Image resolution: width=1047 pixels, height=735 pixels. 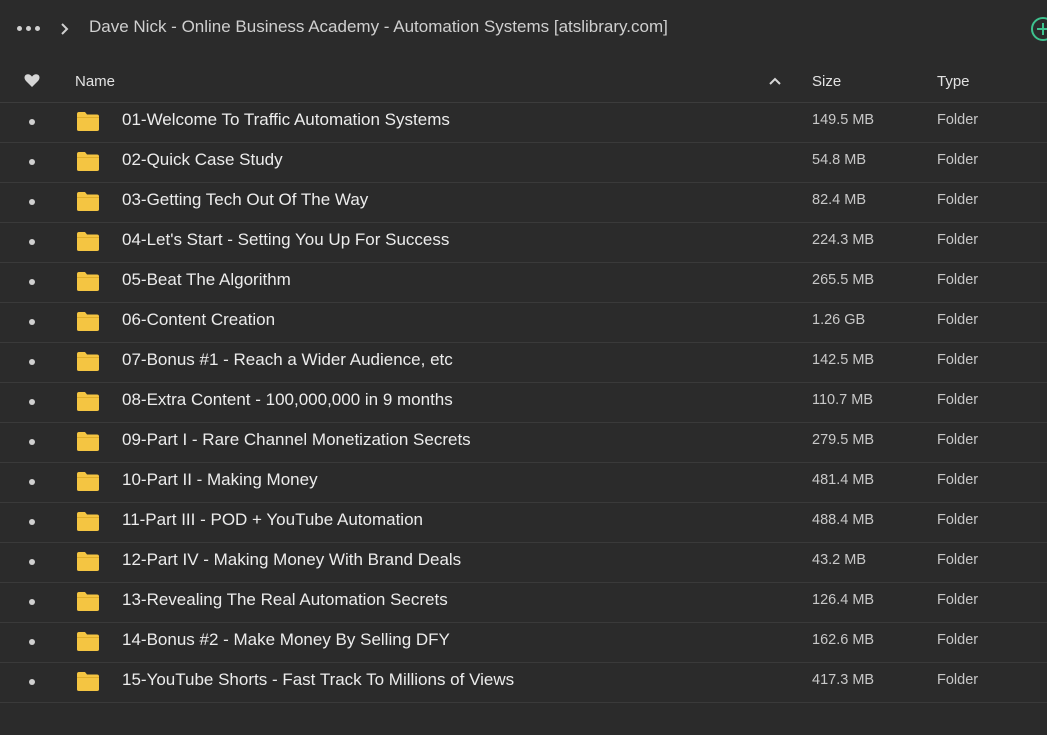 I want to click on heart-icon, so click(x=32, y=80).